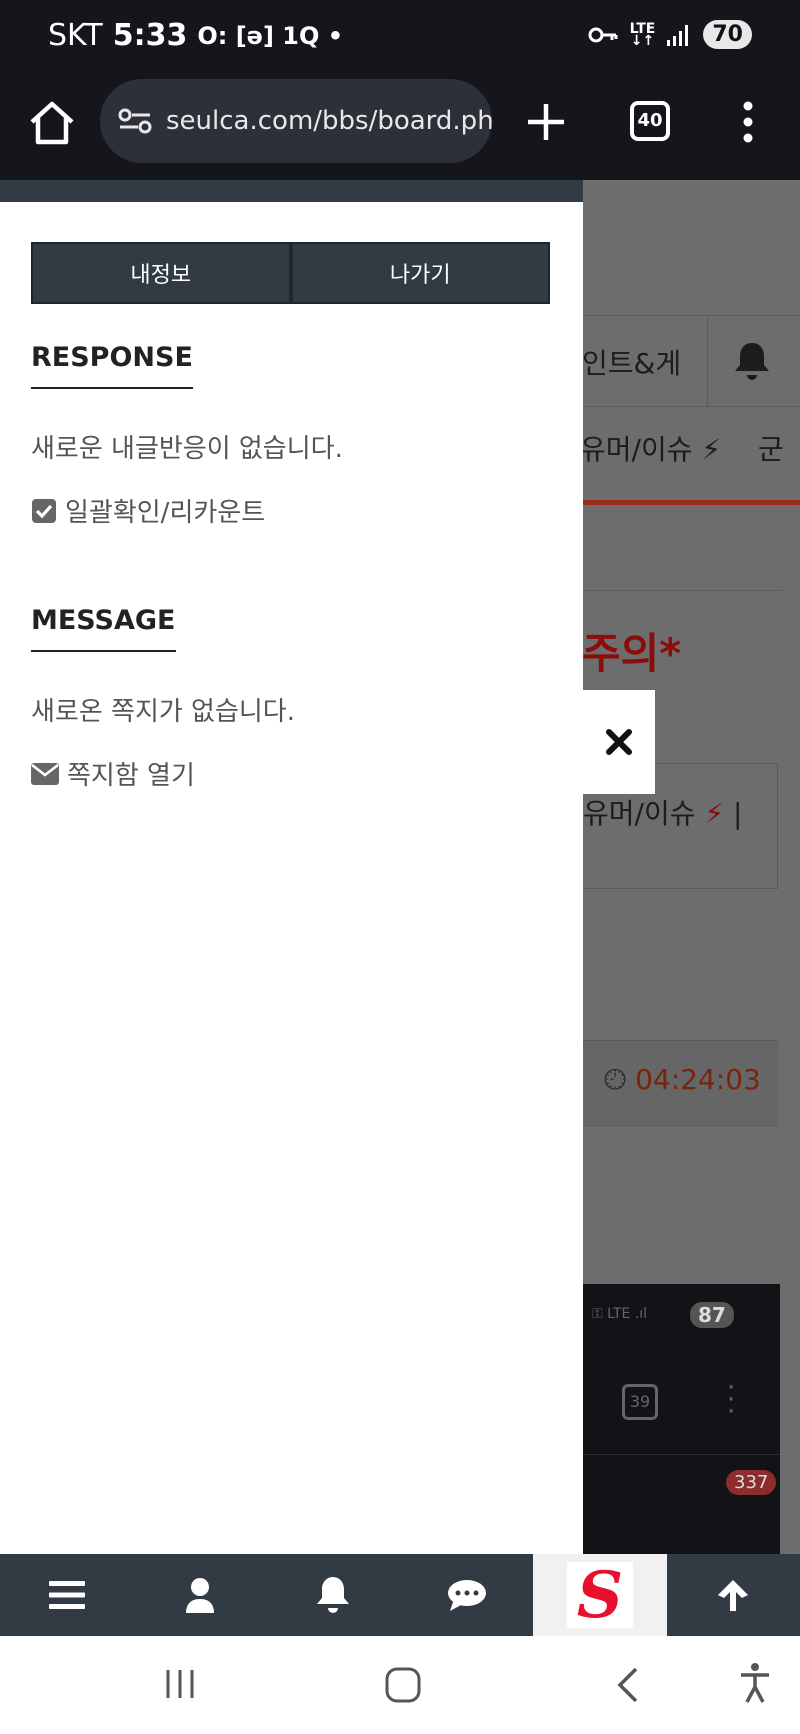 Image resolution: width=800 pixels, height=1734 pixels. What do you see at coordinates (636, 449) in the screenshot?
I see `bg-category-text: 유머/이슈` at bounding box center [636, 449].